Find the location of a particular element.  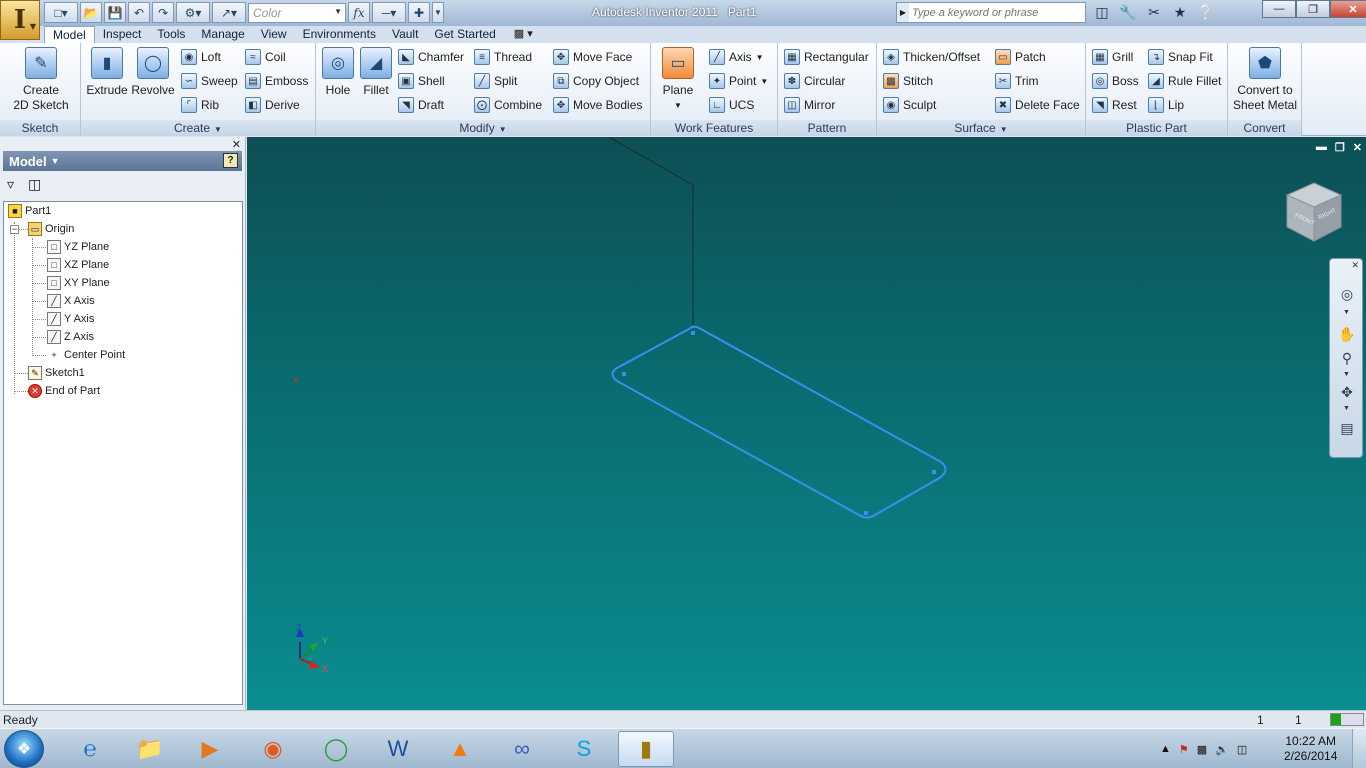

stitch-button: ▩ Stitch is located at coordinates (908, 81).